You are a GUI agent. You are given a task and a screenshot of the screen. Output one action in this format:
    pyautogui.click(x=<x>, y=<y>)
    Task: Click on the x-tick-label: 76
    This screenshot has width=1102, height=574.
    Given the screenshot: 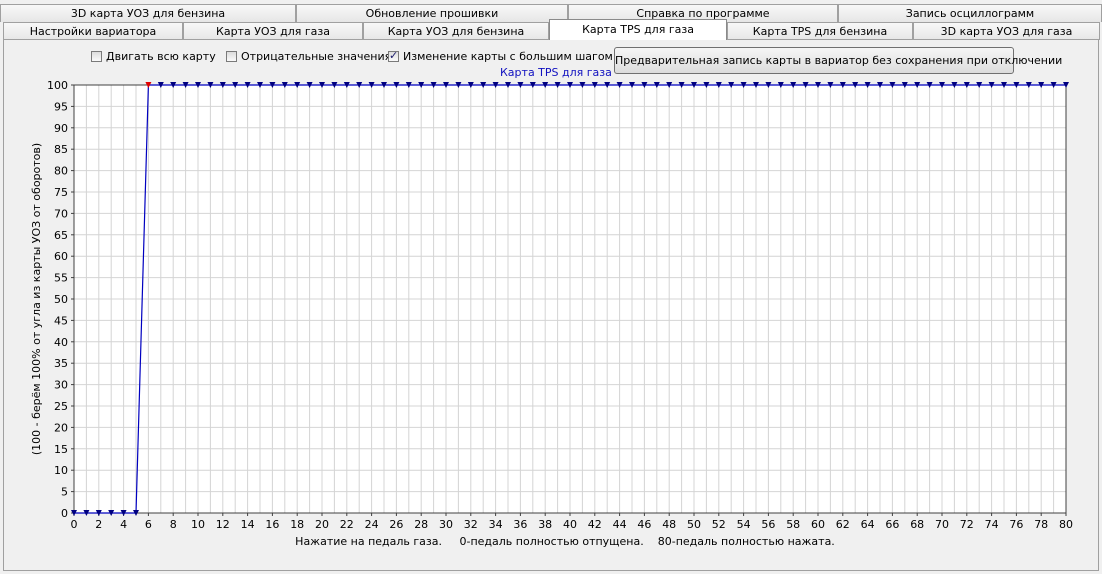 What is the action you would take?
    pyautogui.click(x=1016, y=524)
    